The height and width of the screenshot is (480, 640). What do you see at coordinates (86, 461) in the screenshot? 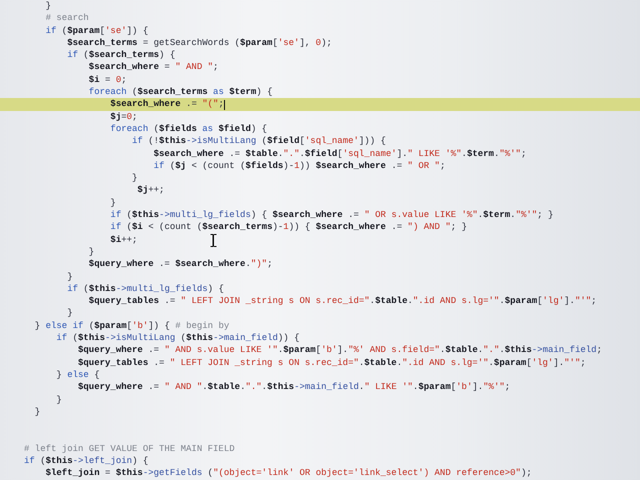
I see `code-line: if ($this->left_join) {` at bounding box center [86, 461].